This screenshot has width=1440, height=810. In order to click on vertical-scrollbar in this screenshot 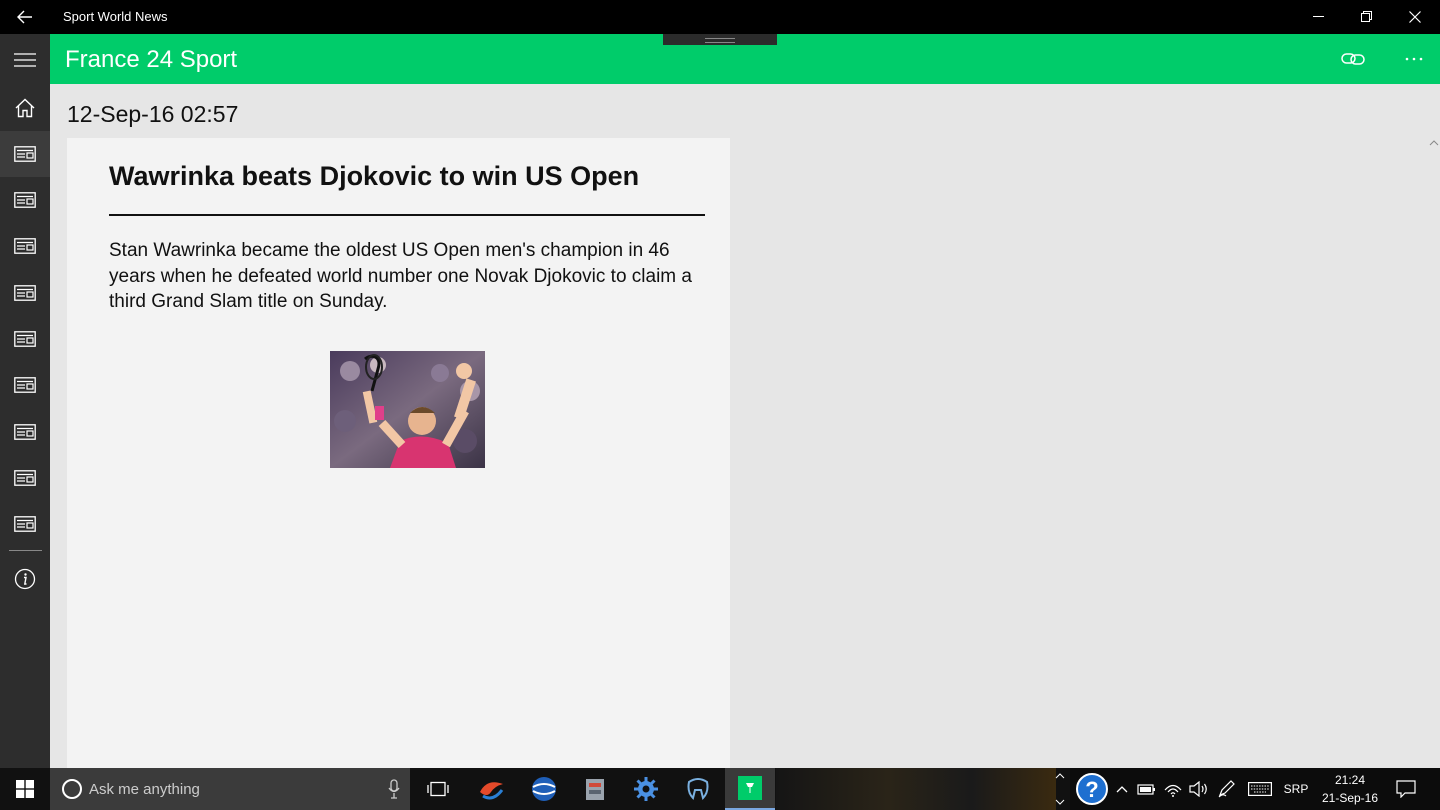, I will do `click(1434, 451)`.